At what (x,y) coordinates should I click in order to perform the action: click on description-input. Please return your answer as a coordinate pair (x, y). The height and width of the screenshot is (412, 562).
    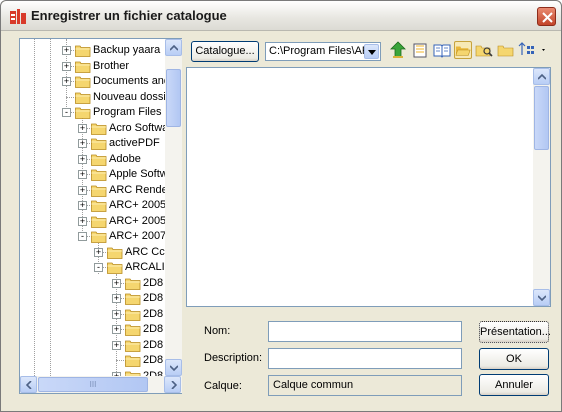
    Looking at the image, I should click on (365, 358).